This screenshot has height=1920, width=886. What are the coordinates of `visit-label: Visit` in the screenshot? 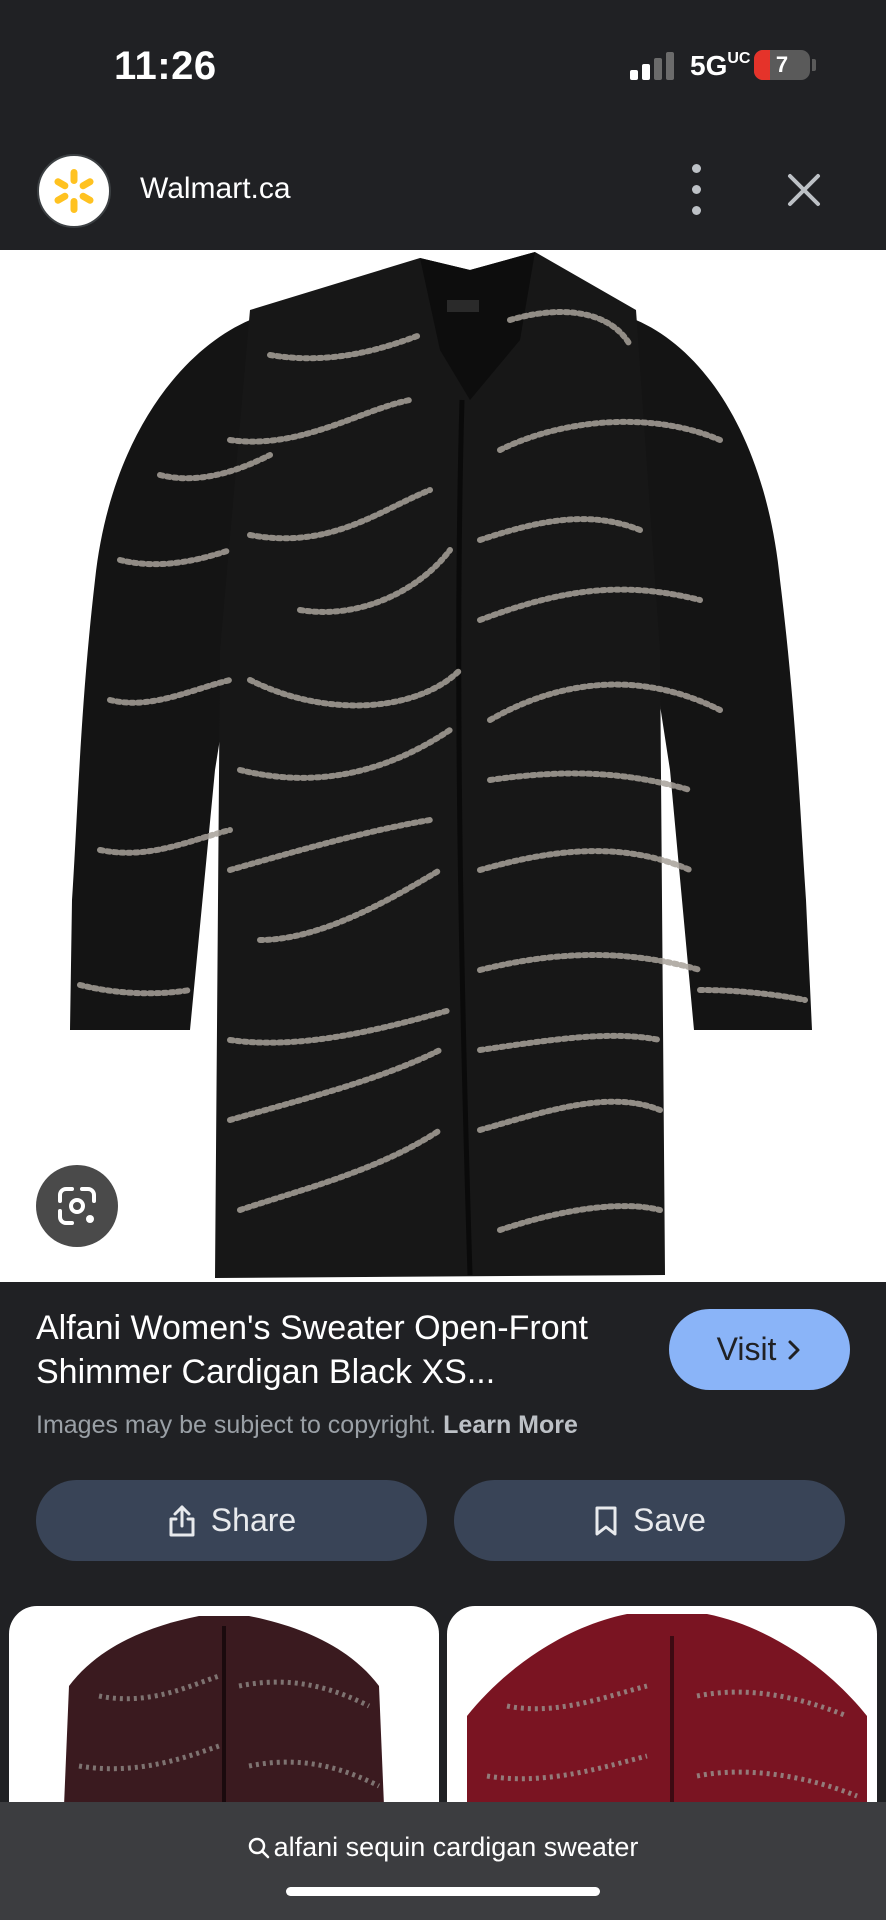 It's located at (746, 1349).